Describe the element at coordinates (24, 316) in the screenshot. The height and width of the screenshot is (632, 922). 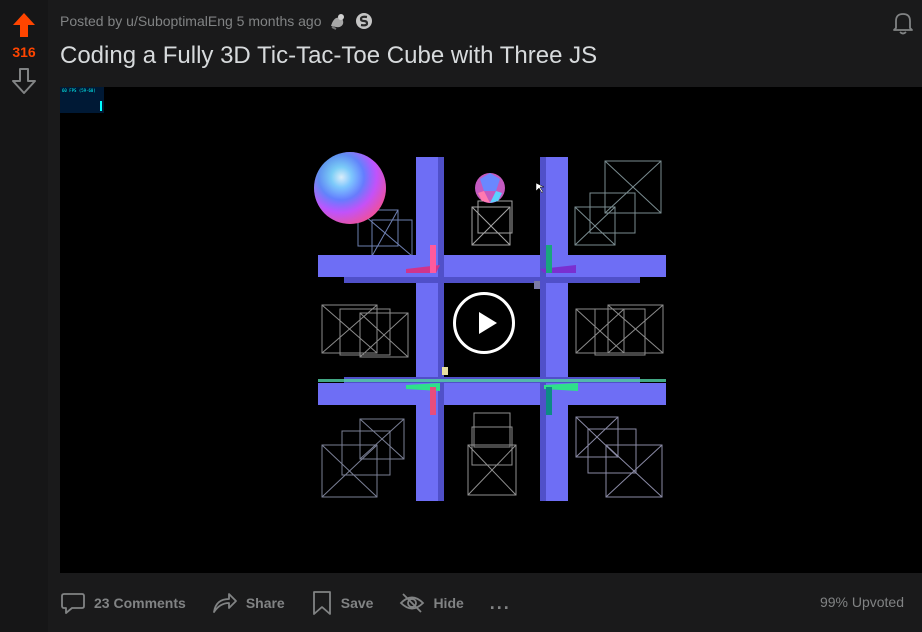
I see `vote-column: 316` at that location.